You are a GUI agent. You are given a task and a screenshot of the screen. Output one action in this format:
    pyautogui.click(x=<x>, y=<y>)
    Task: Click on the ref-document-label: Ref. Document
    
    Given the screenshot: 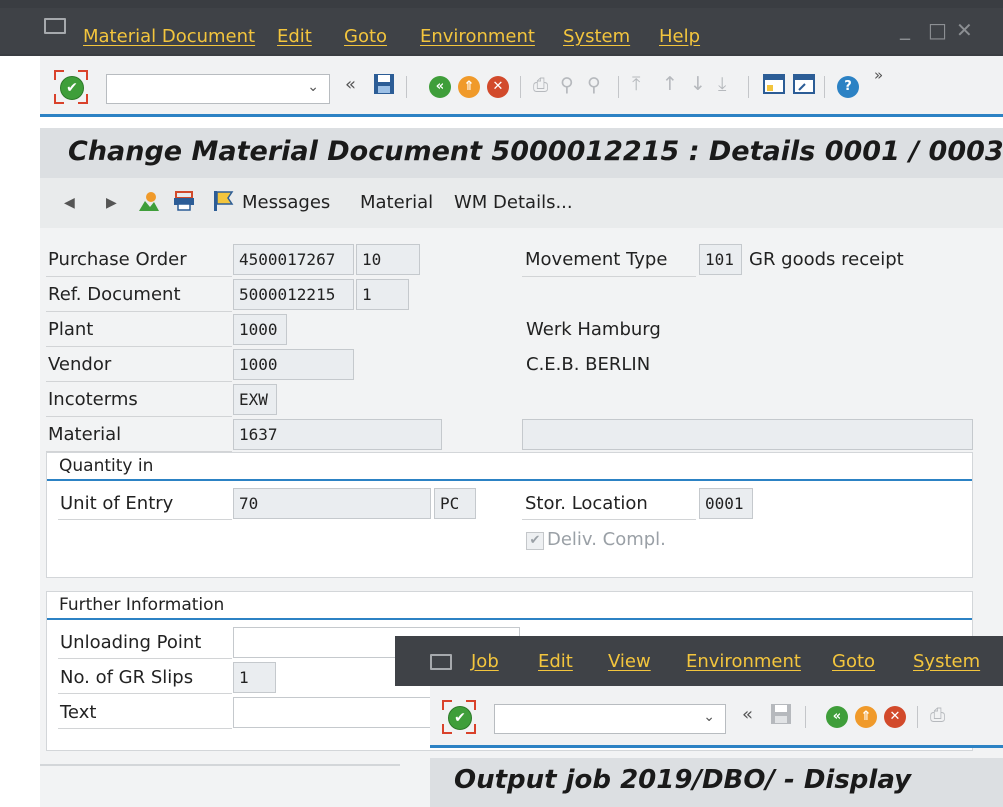 What is the action you would take?
    pyautogui.click(x=114, y=294)
    